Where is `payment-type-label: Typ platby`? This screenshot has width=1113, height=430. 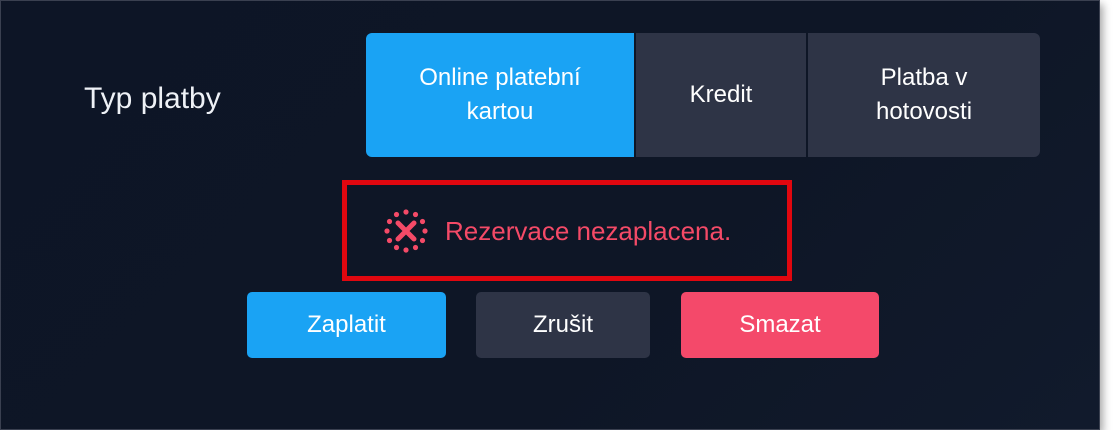
payment-type-label: Typ platby is located at coordinates (152, 98).